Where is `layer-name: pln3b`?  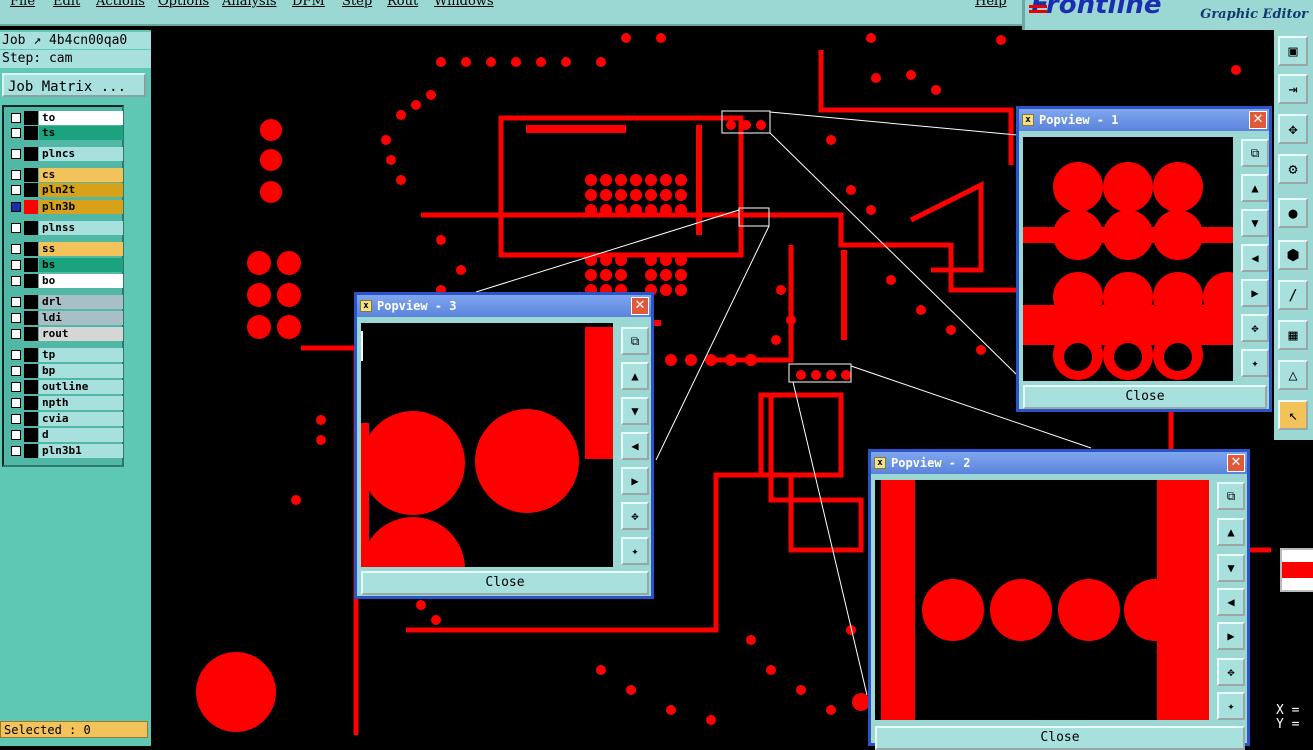 layer-name: pln3b is located at coordinates (81, 207).